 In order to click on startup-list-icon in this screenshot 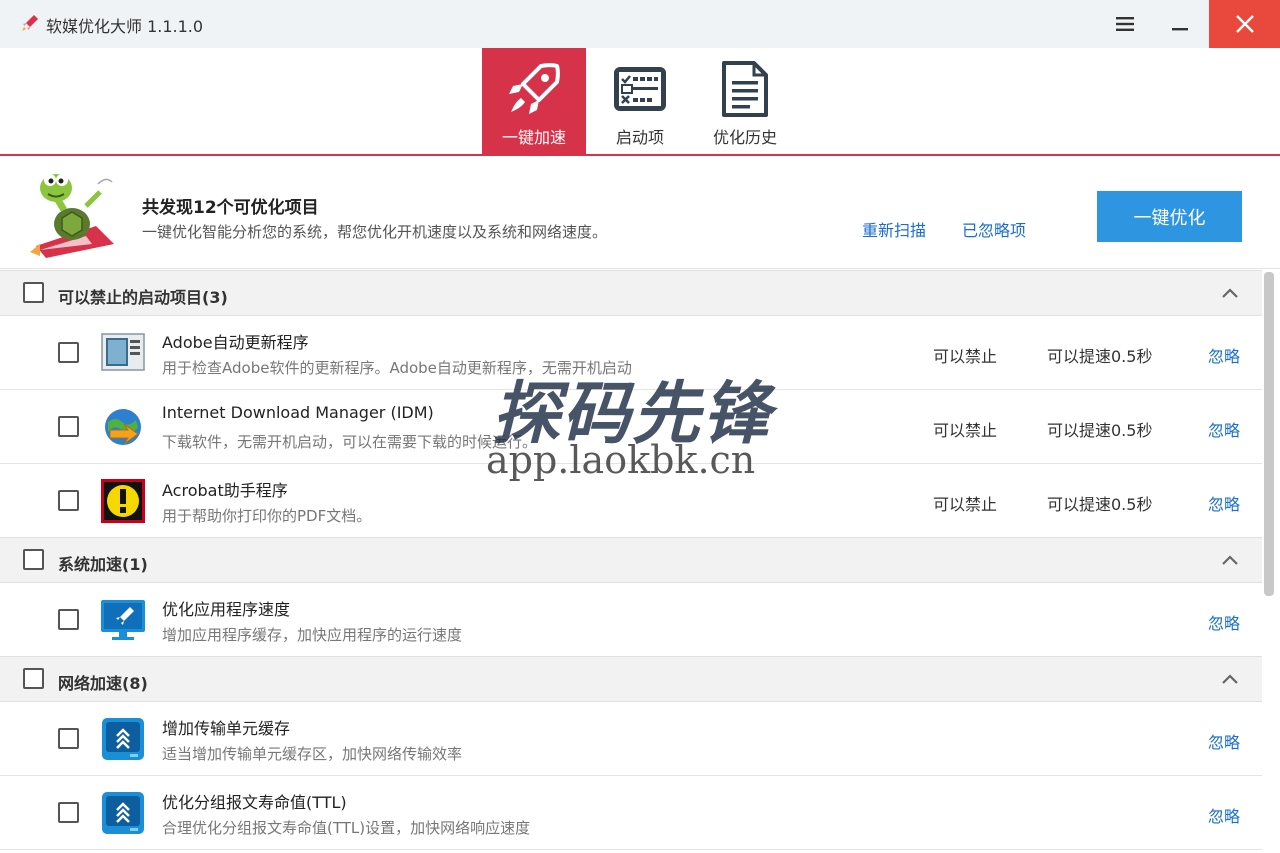, I will do `click(640, 89)`.